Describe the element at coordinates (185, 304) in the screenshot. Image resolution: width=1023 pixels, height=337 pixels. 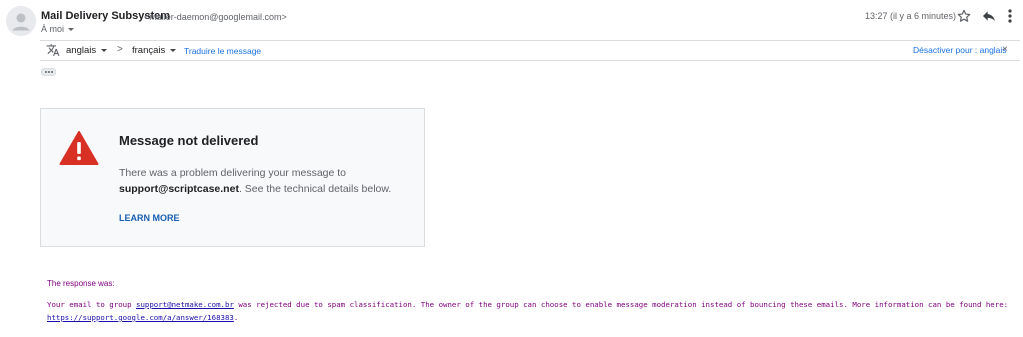
I see `group-email-link: support@netmake.com.br` at that location.